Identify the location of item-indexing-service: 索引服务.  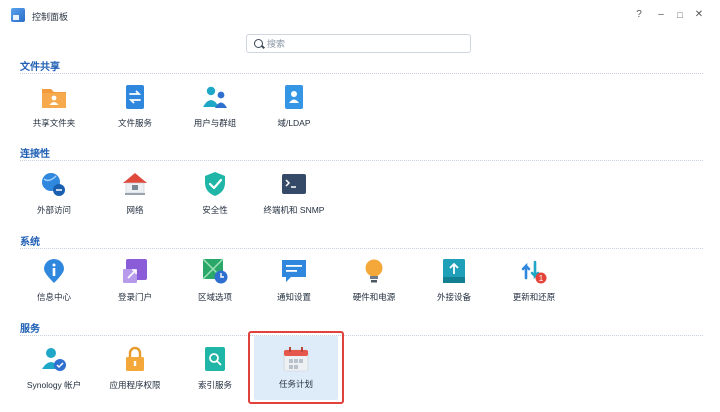
(215, 376).